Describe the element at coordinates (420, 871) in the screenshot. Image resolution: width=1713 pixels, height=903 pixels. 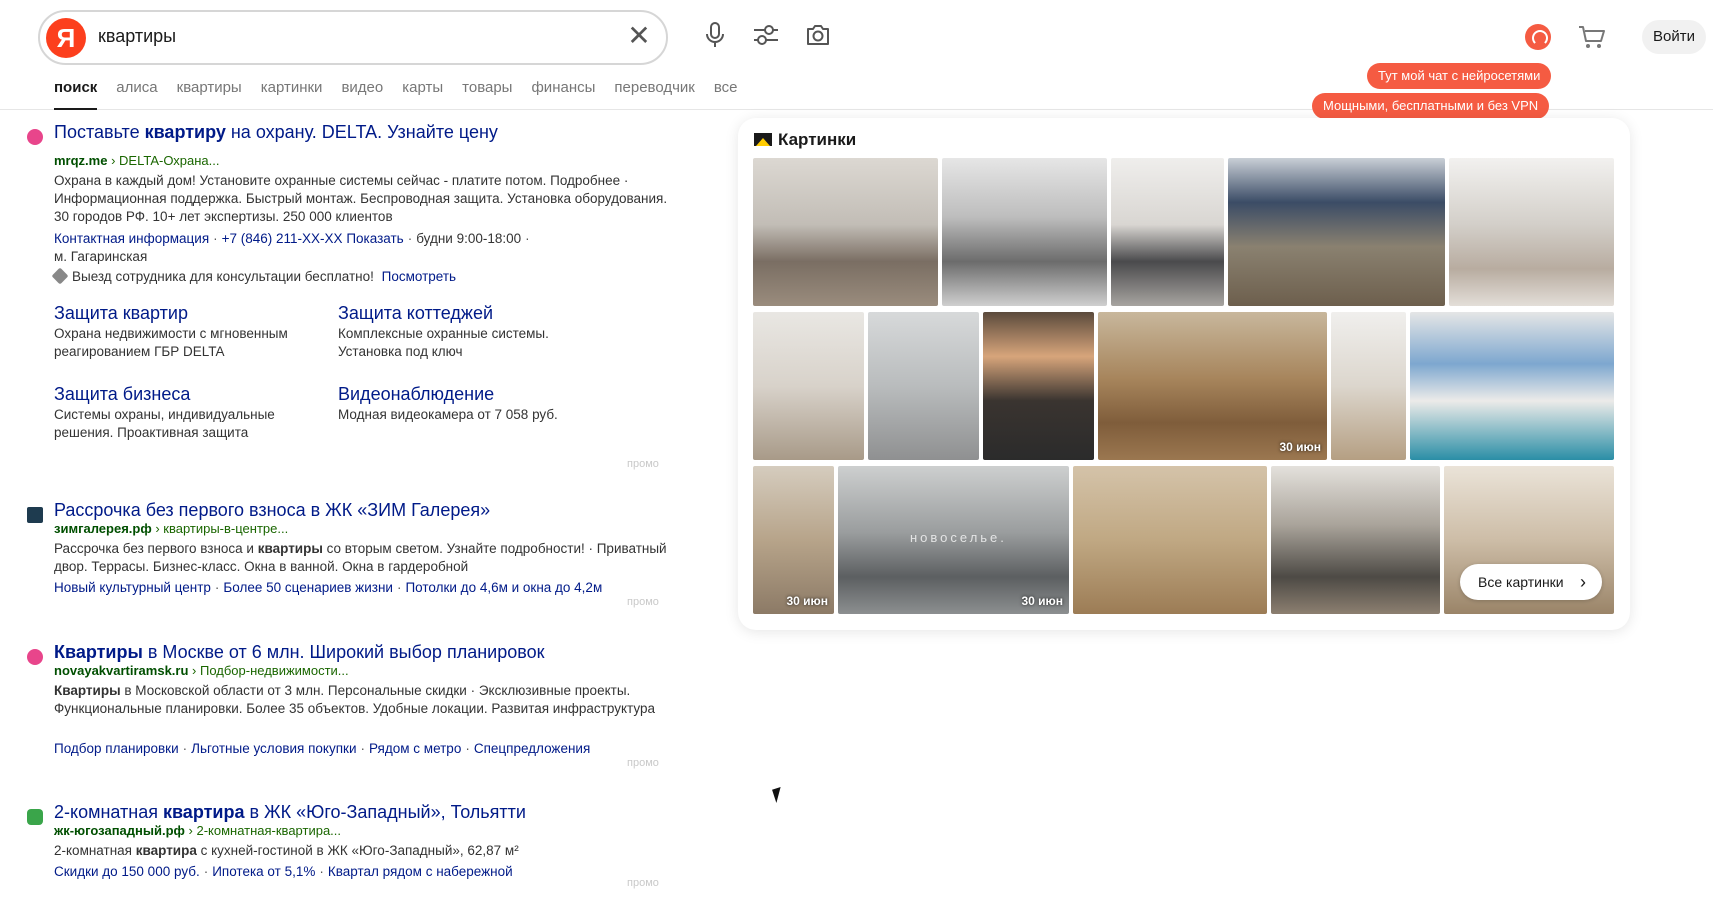
I see `result-link: Квартал рядом с набережной` at that location.